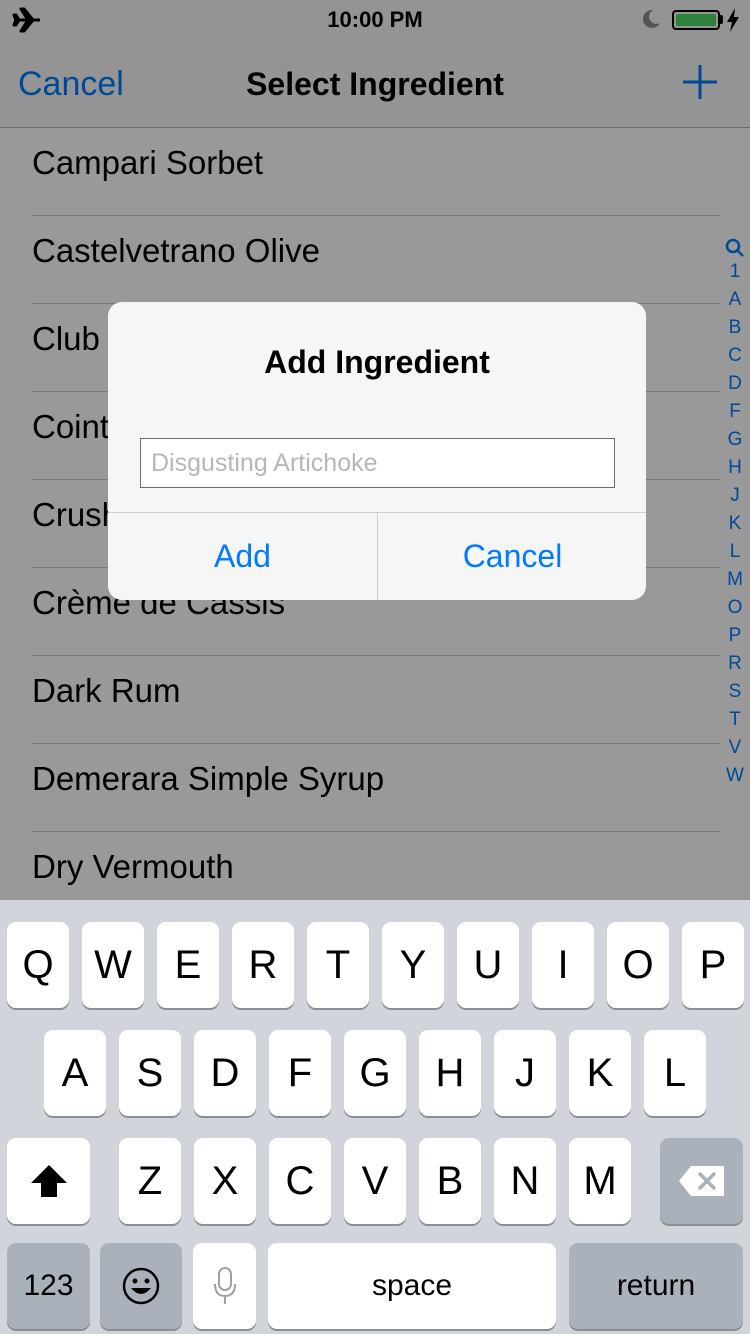 The height and width of the screenshot is (1334, 750). I want to click on numbers-key: 123, so click(48, 1286).